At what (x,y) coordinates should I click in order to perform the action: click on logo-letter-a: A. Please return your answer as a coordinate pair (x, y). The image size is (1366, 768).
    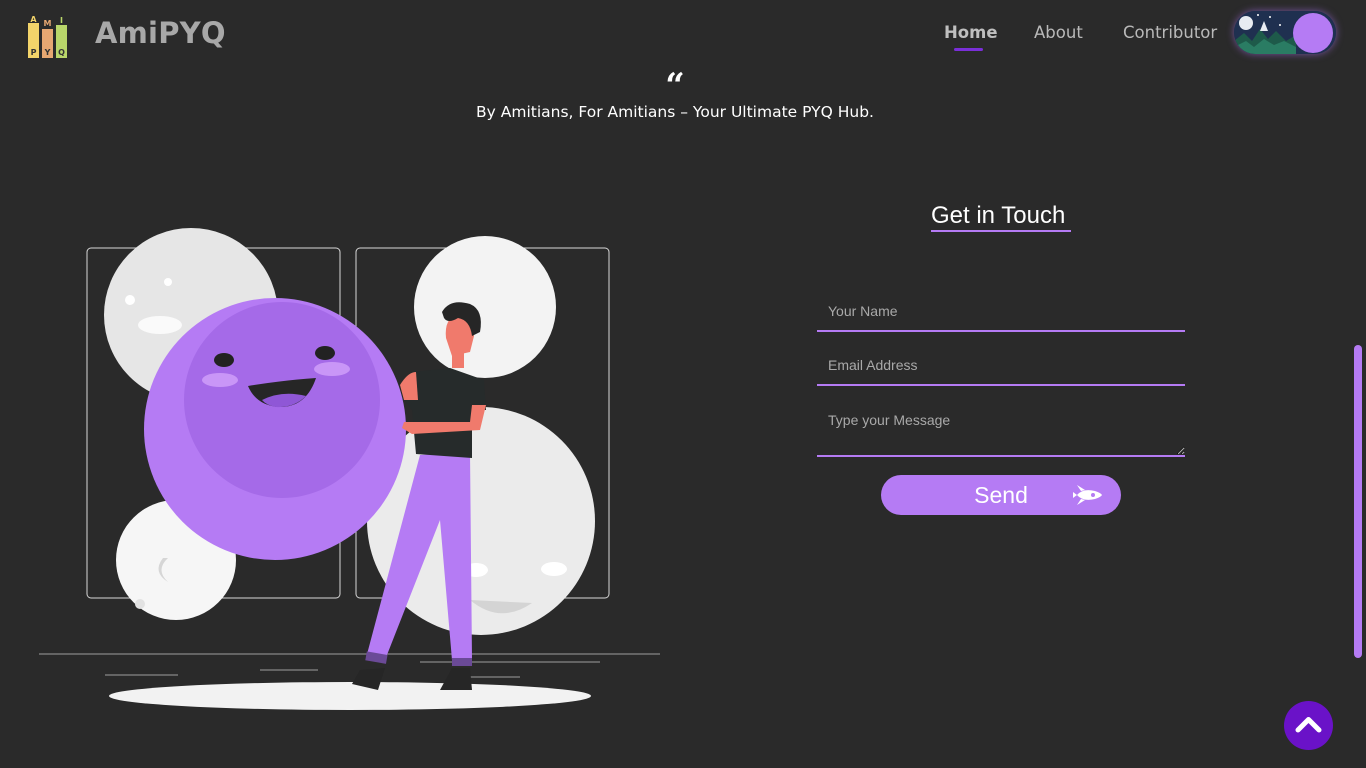
    Looking at the image, I should click on (33, 19).